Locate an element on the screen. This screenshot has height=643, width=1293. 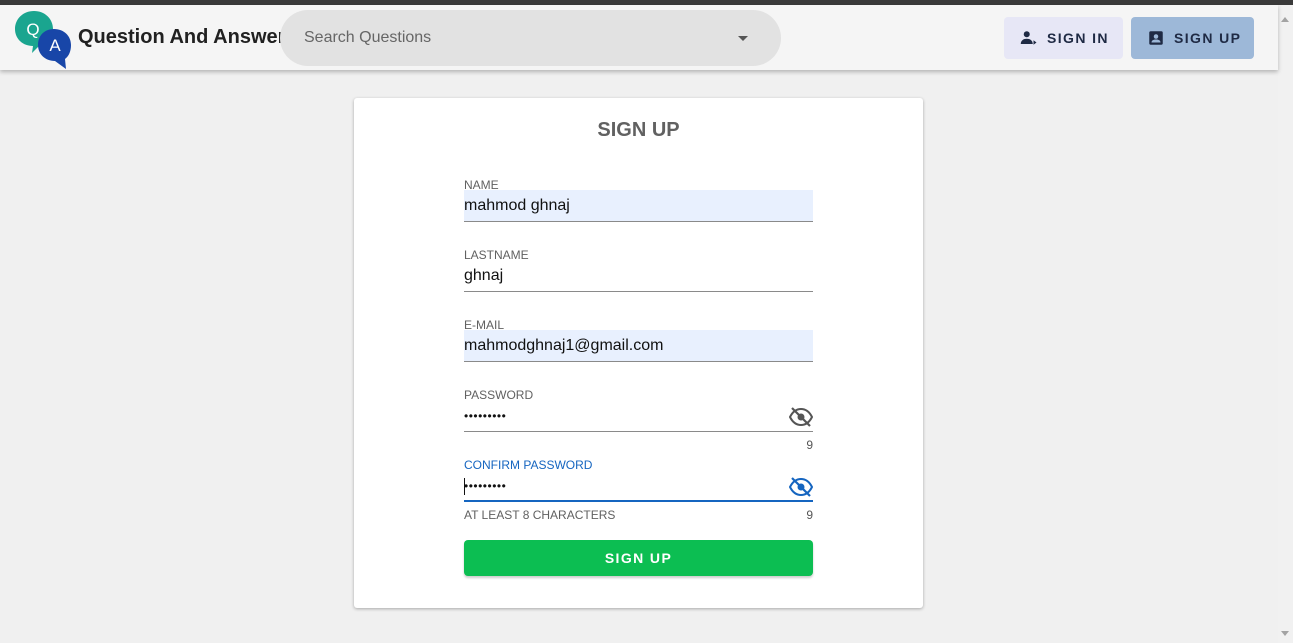
password-hint: AT LEAST 8 CHARACTERS is located at coordinates (540, 515).